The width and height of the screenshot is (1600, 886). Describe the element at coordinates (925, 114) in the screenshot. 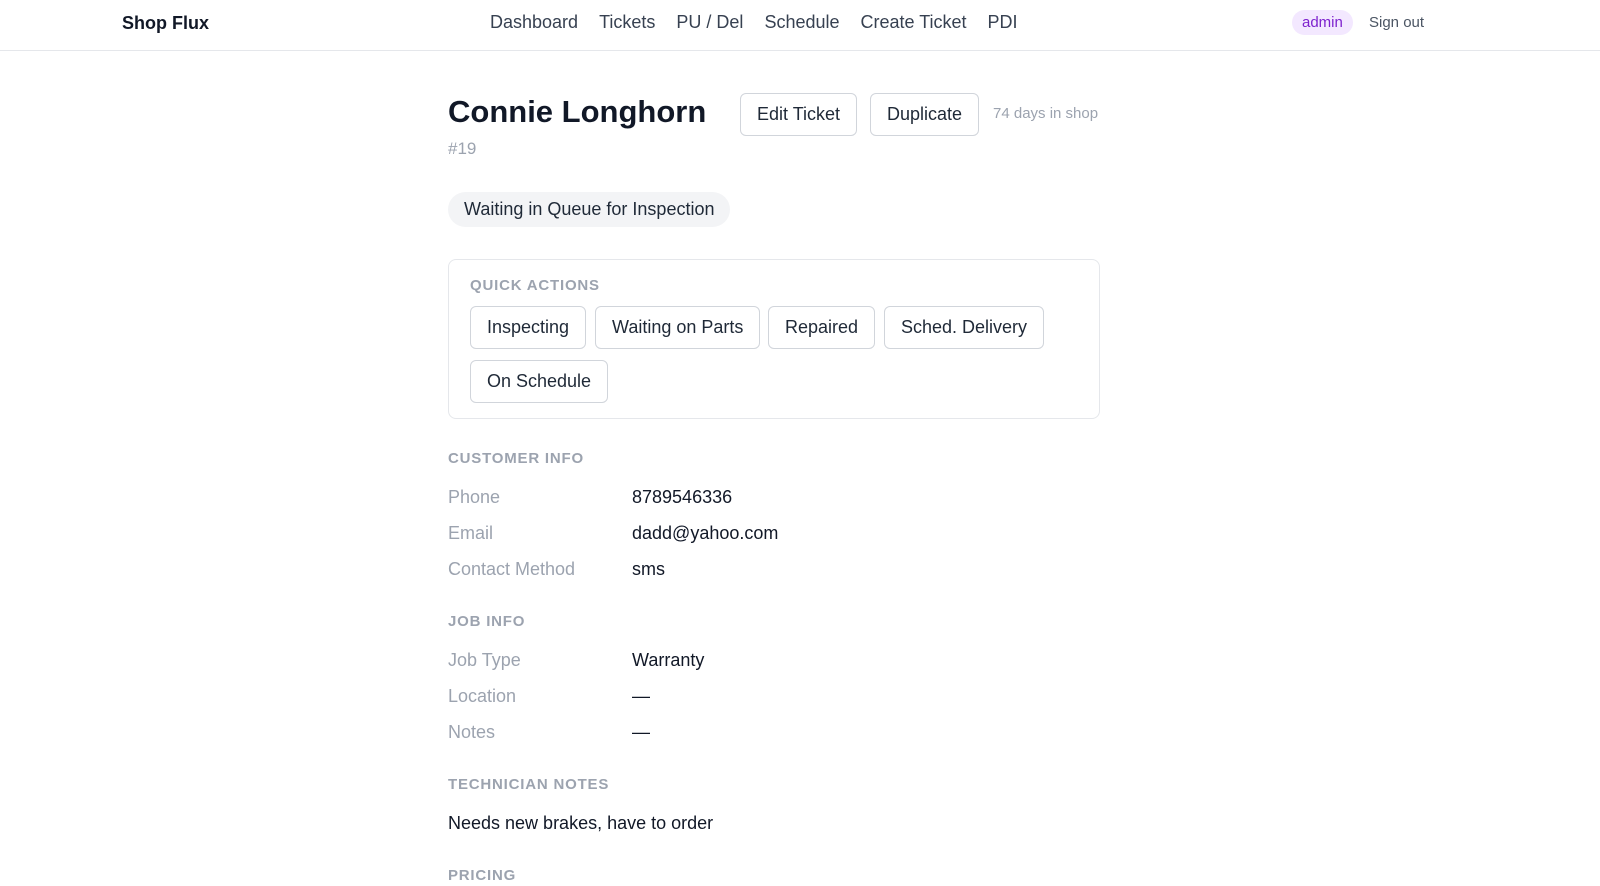

I see `duplicate-button: Duplicate` at that location.